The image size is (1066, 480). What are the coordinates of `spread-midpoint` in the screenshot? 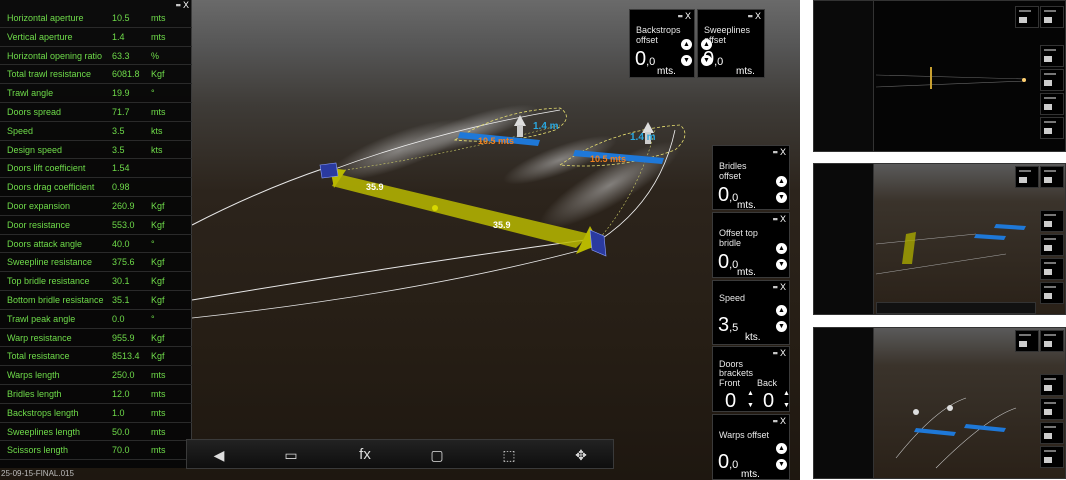 It's located at (435, 208).